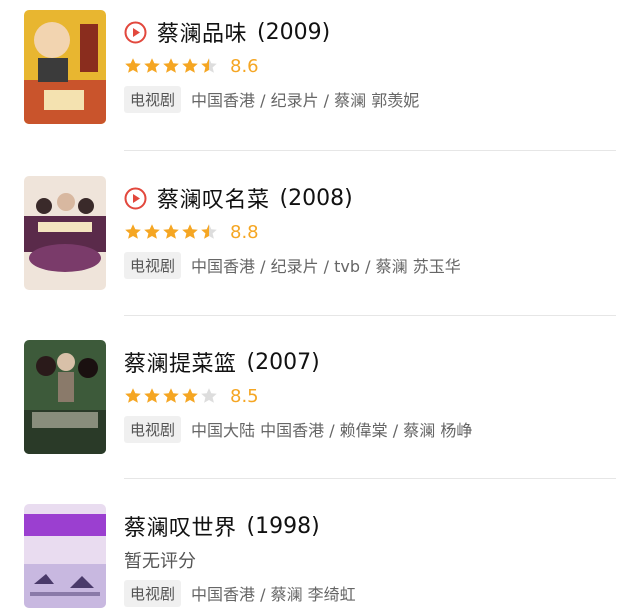  What do you see at coordinates (326, 266) in the screenshot?
I see `item-meta: 中国香港 / 纪录片 / tvb / 蔡澜 苏玉华` at bounding box center [326, 266].